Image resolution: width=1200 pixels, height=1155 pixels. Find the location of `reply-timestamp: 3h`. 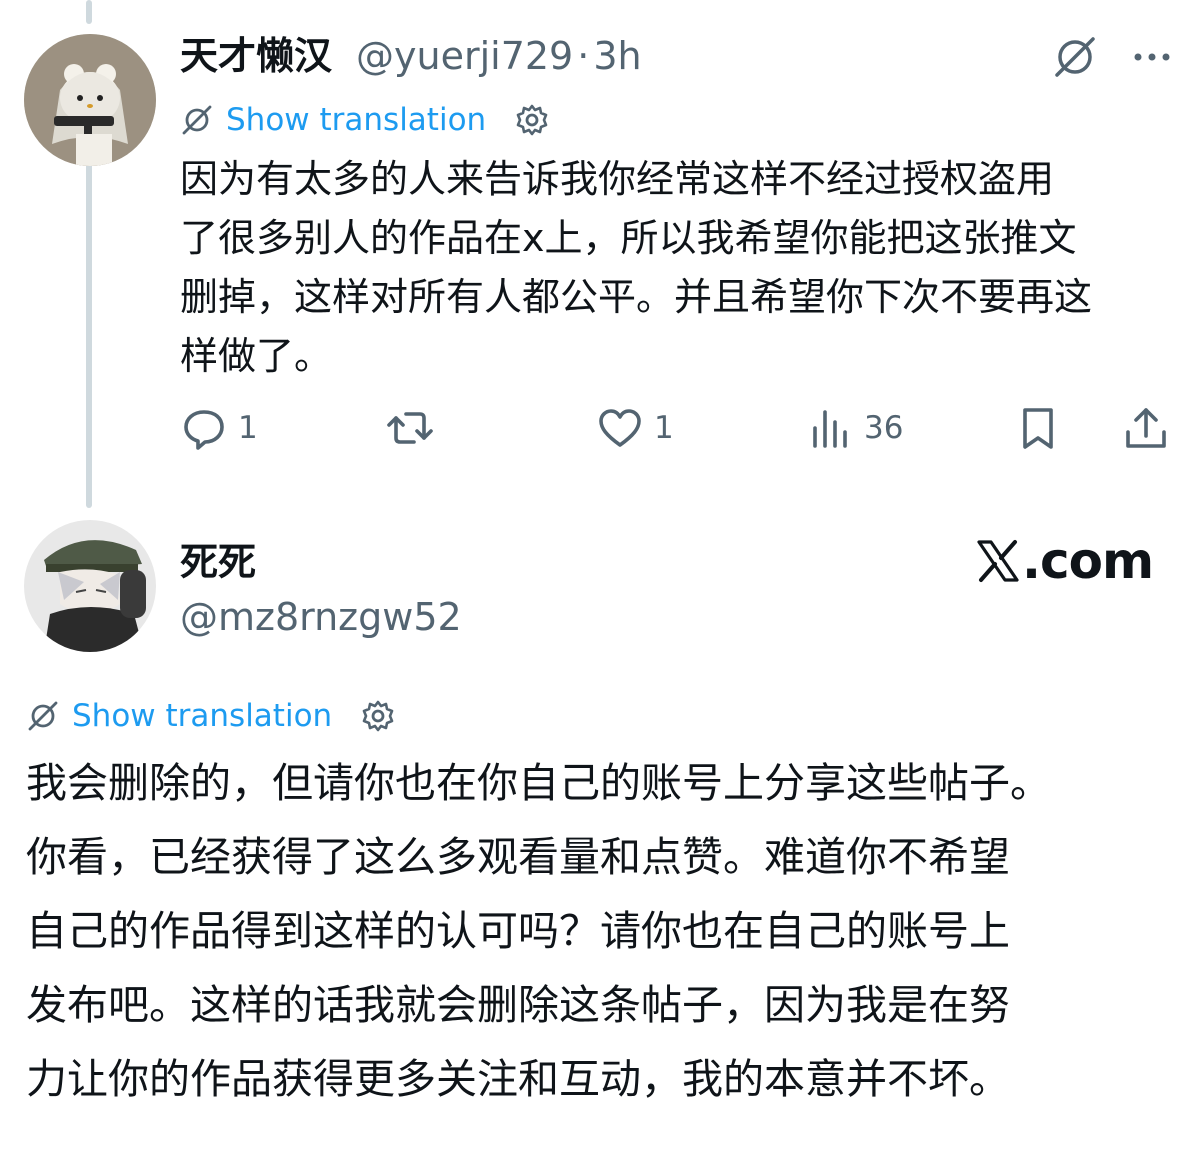

reply-timestamp: 3h is located at coordinates (617, 56).